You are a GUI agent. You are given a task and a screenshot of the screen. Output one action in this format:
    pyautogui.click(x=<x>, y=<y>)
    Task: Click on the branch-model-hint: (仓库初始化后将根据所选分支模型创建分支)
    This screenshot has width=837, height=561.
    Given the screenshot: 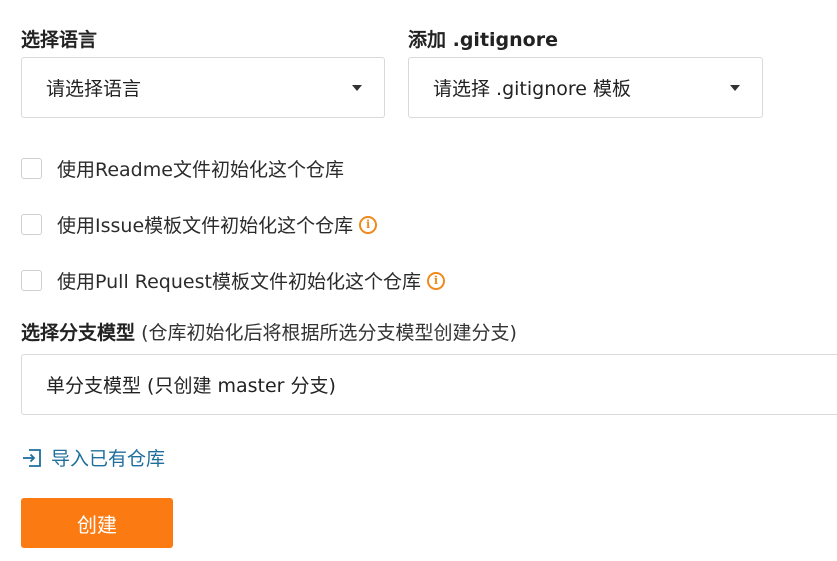 What is the action you would take?
    pyautogui.click(x=329, y=333)
    